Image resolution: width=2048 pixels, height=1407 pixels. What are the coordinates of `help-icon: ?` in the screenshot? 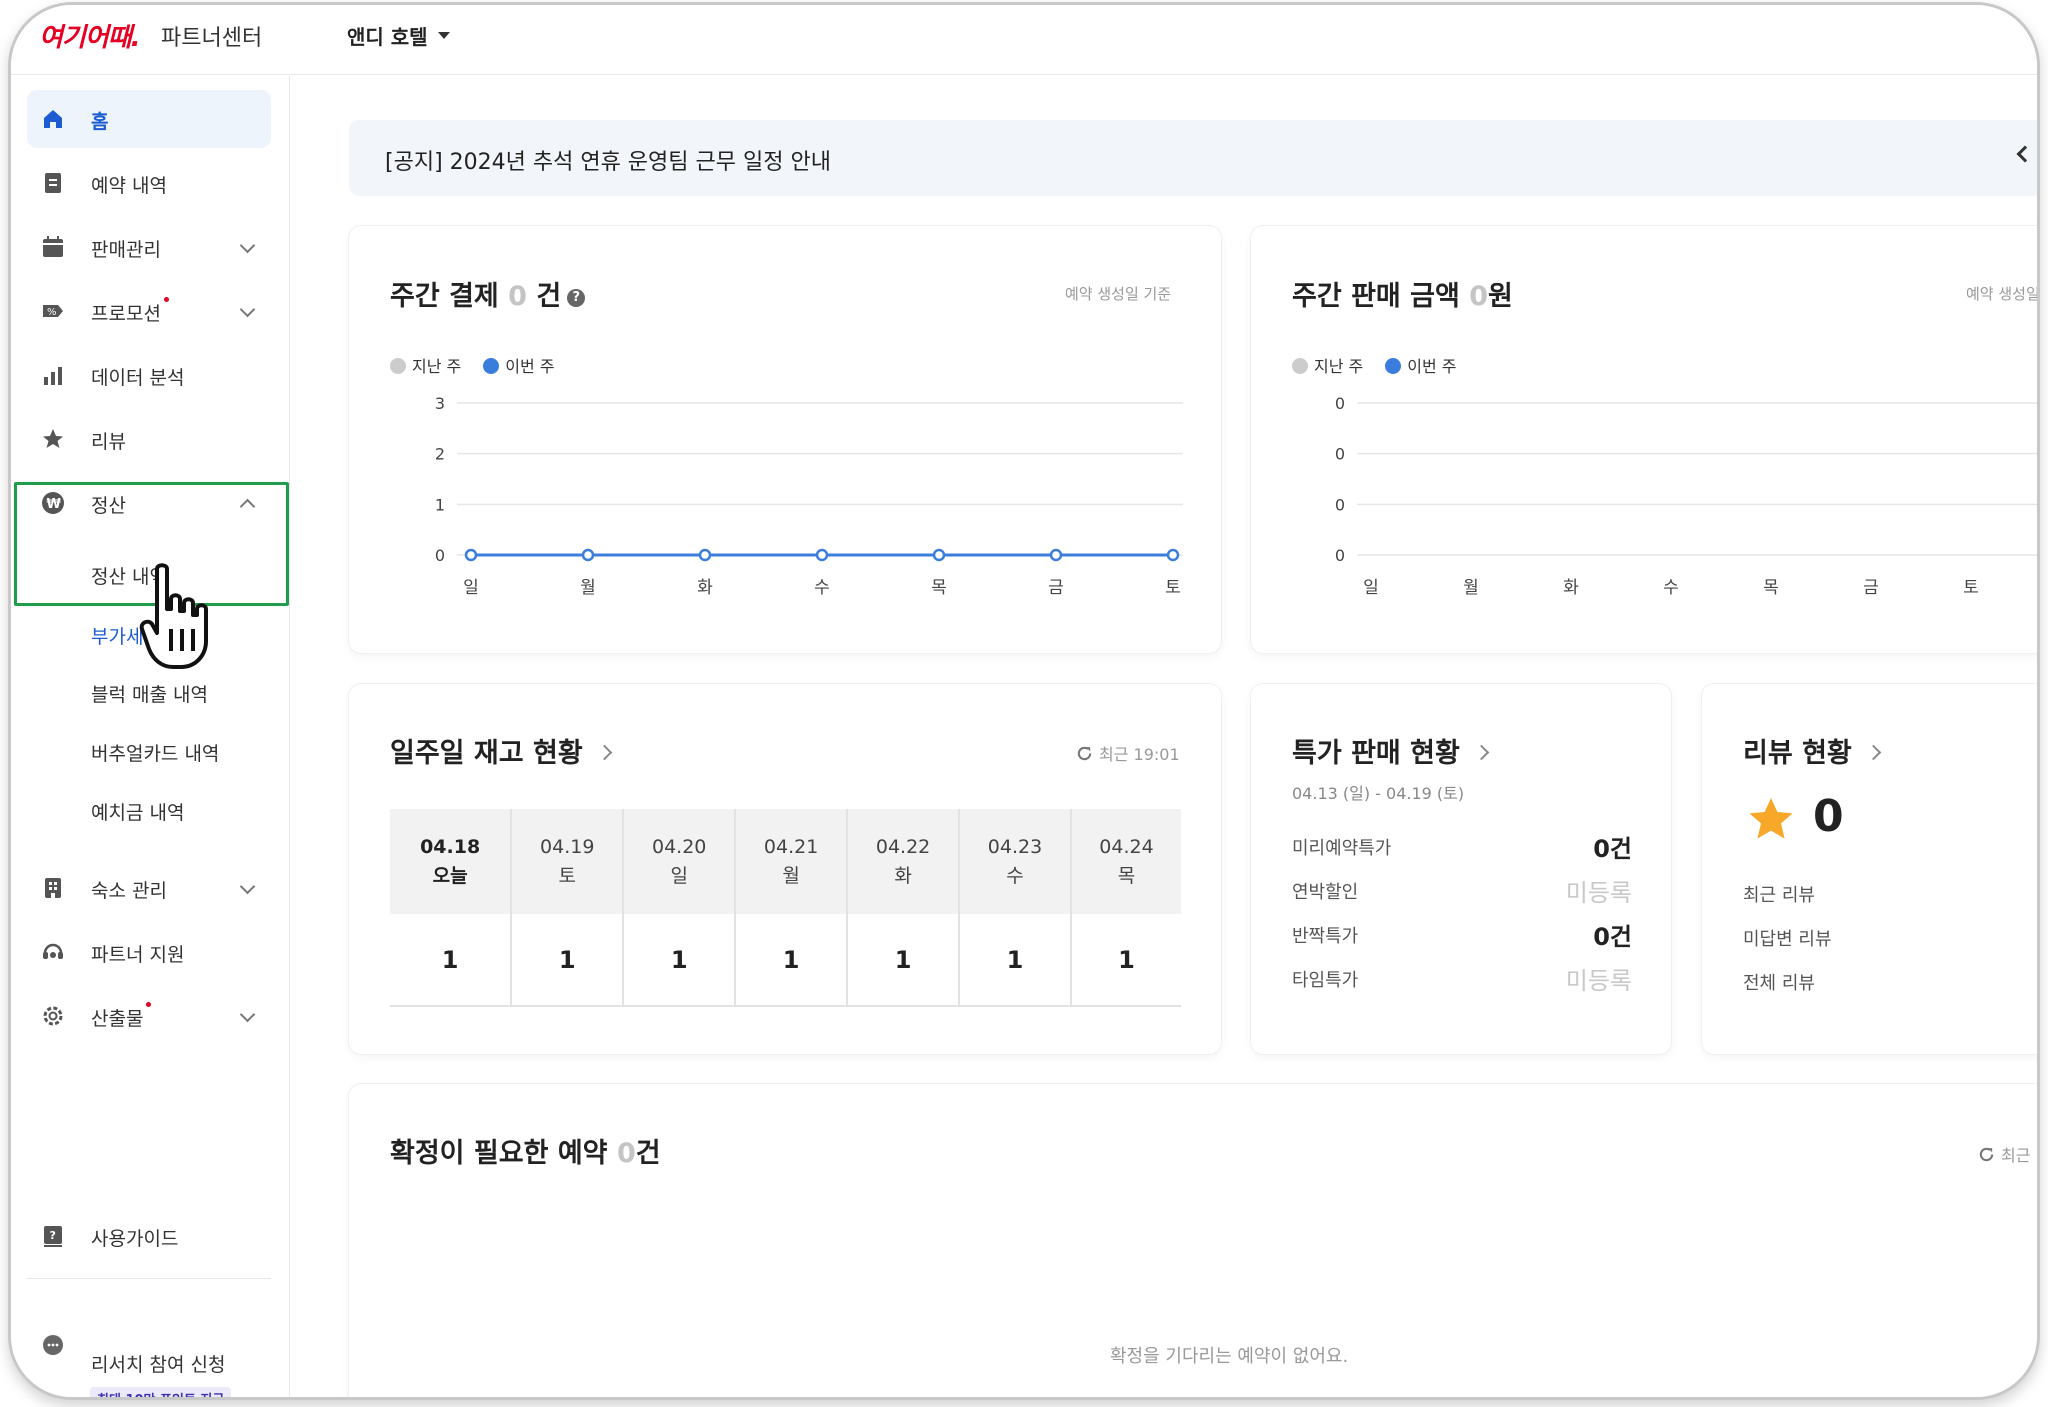 It's located at (576, 298).